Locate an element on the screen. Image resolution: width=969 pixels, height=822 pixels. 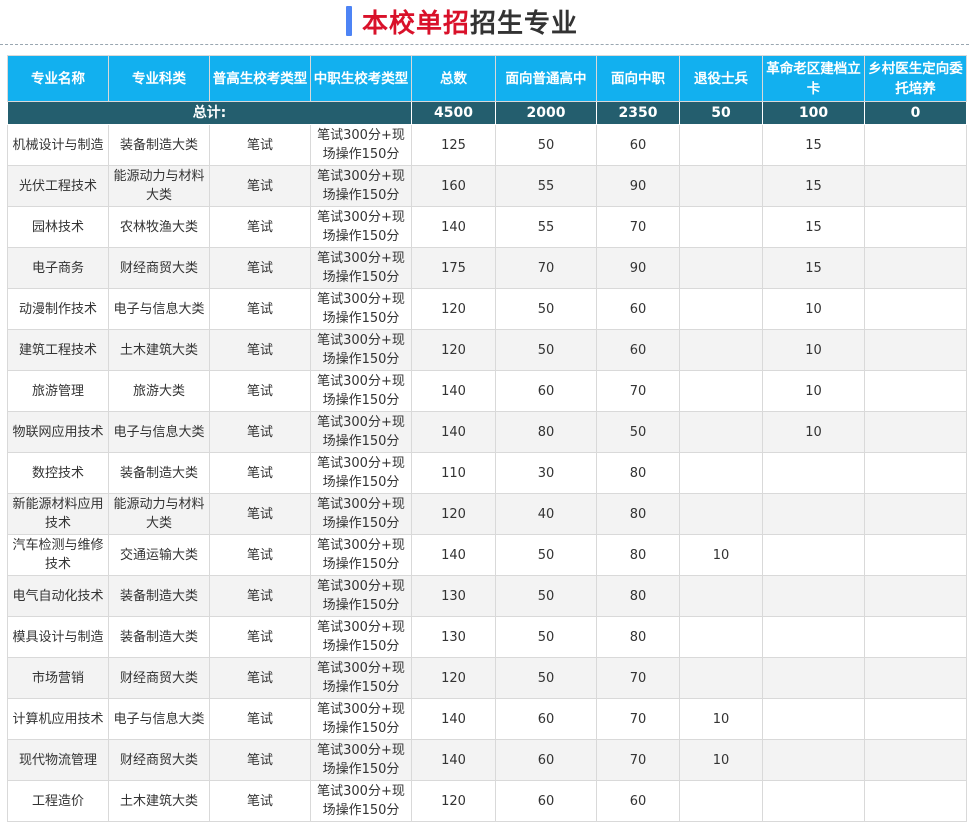
table-row: 建筑工程技术 土木建筑大类 笔试 笔试300分+现场操作150分 120 50 60 10 is located at coordinates (487, 350).